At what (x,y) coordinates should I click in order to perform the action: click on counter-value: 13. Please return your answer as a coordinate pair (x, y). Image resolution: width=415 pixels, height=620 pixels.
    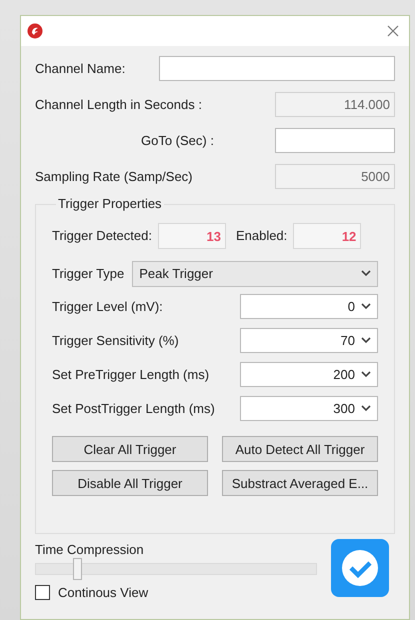
    Looking at the image, I should click on (192, 235).